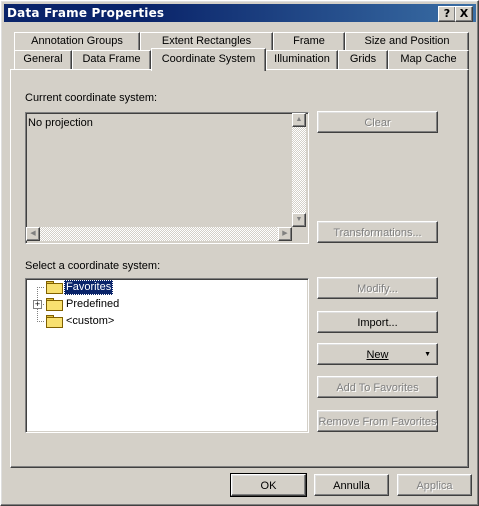 Image resolution: width=479 pixels, height=506 pixels. What do you see at coordinates (60, 123) in the screenshot?
I see `current-cs-value: No projection` at bounding box center [60, 123].